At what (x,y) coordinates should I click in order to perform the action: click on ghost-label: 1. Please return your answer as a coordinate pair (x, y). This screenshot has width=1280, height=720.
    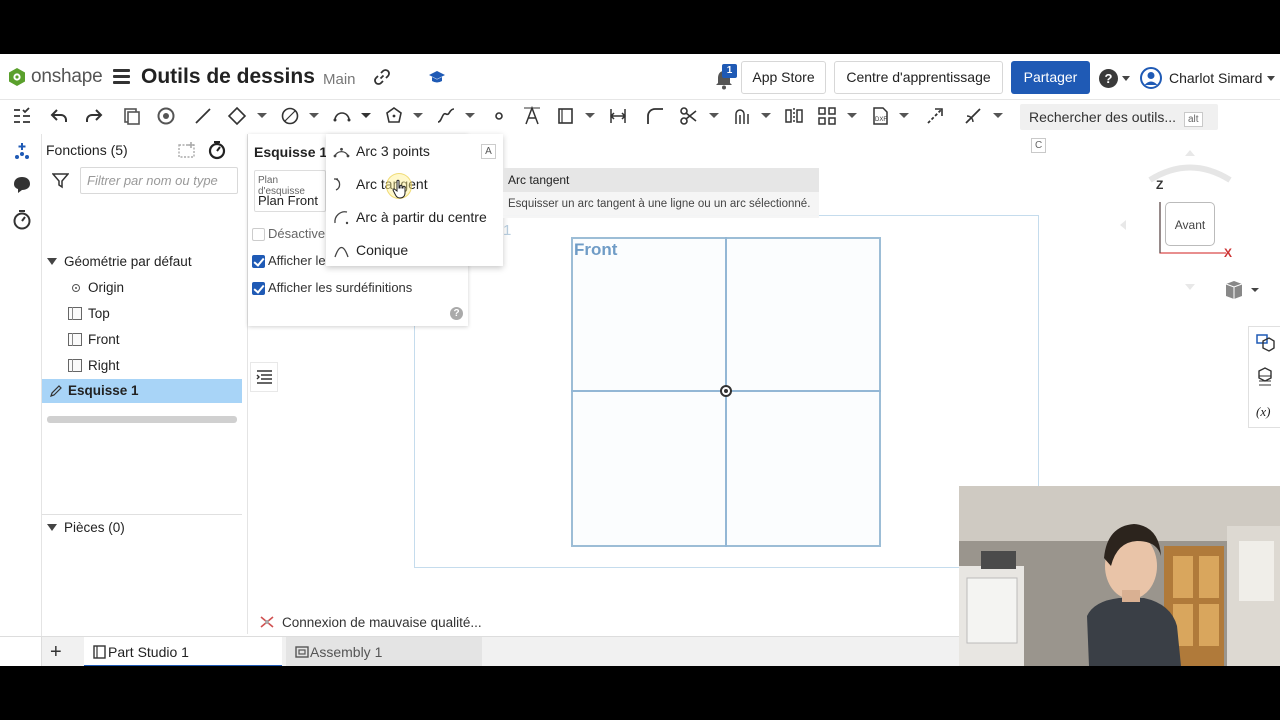
    Looking at the image, I should click on (507, 230).